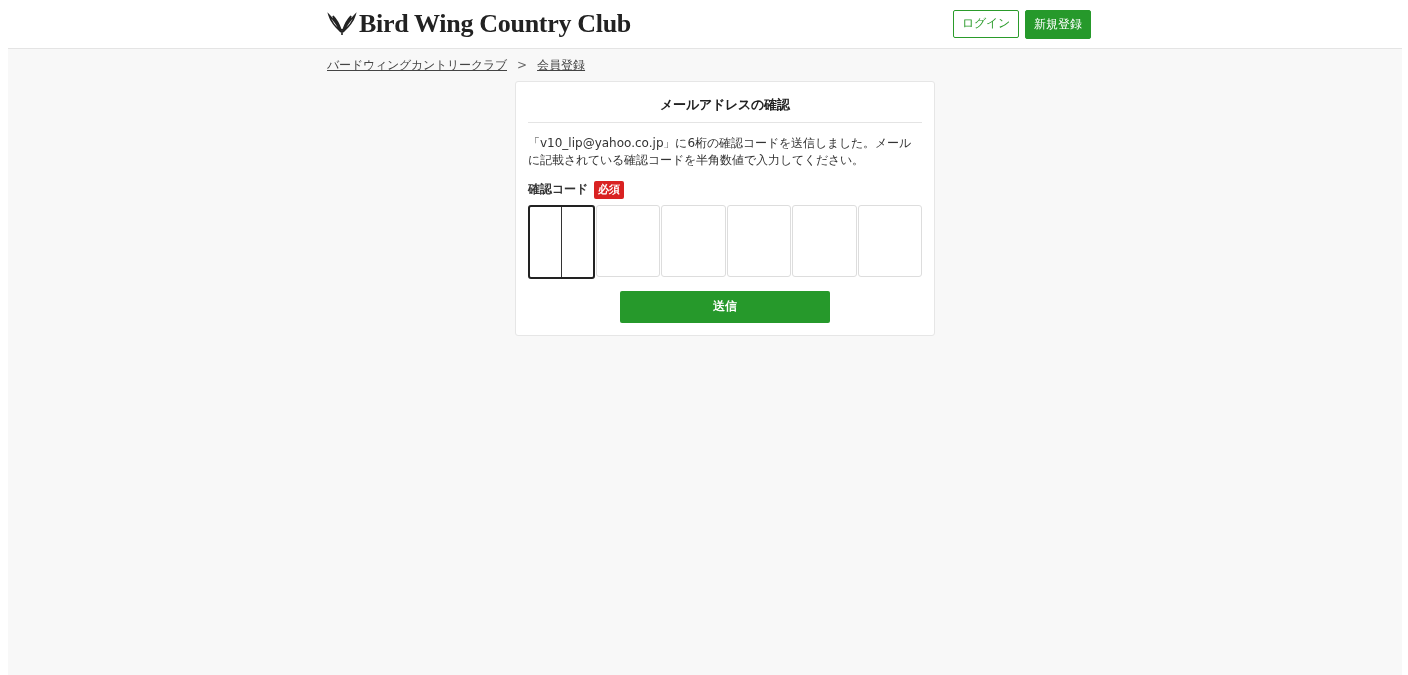 The height and width of the screenshot is (675, 1408). I want to click on message-text: 「v10_lip@yahoo.co.jp」に6桁の確認コードを送信しました。メールに記載されている確認コードを半角数値で入力してください。, so click(720, 152).